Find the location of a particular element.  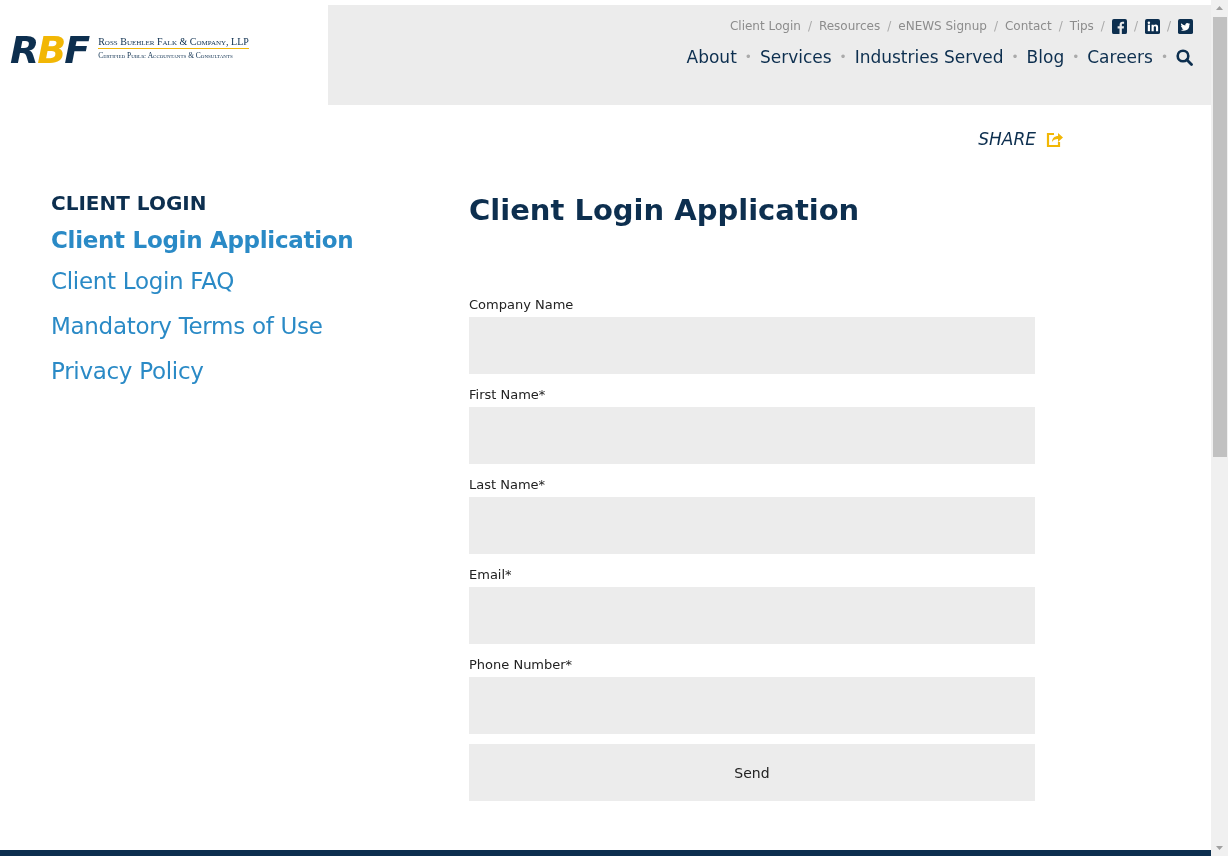

nav-link: Services is located at coordinates (795, 57).